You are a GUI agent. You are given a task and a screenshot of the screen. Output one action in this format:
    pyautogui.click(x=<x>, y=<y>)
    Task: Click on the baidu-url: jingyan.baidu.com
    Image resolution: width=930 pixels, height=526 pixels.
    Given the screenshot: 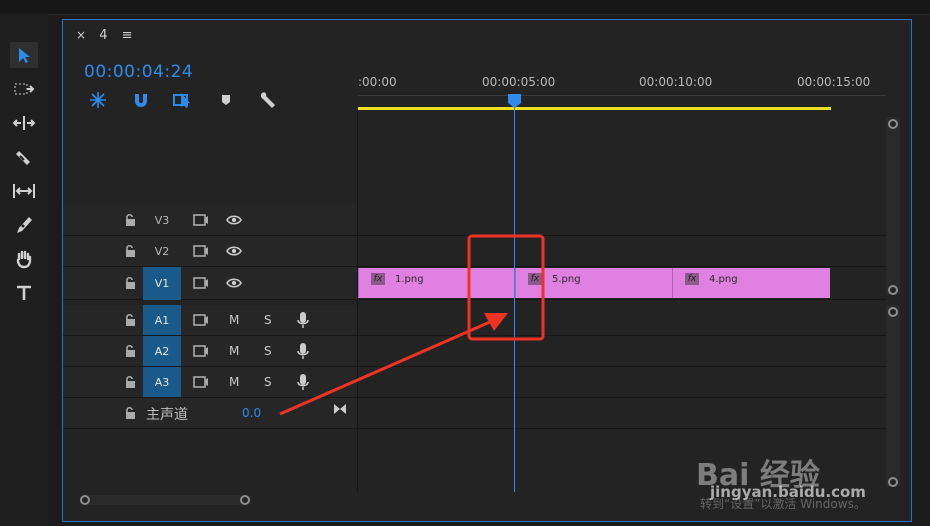 What is the action you would take?
    pyautogui.click(x=788, y=492)
    